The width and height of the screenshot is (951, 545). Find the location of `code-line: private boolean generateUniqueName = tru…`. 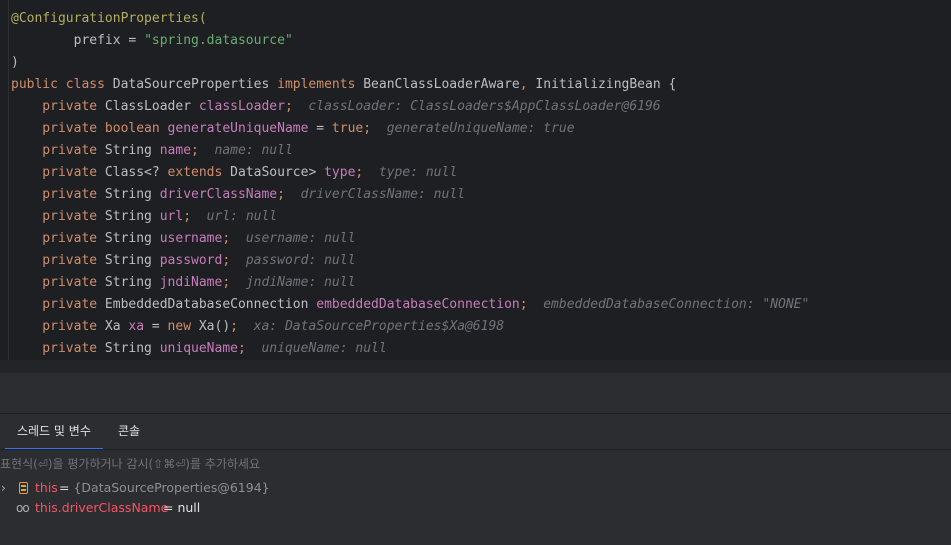

code-line: private boolean generateUniqueName = tru… is located at coordinates (410, 129).